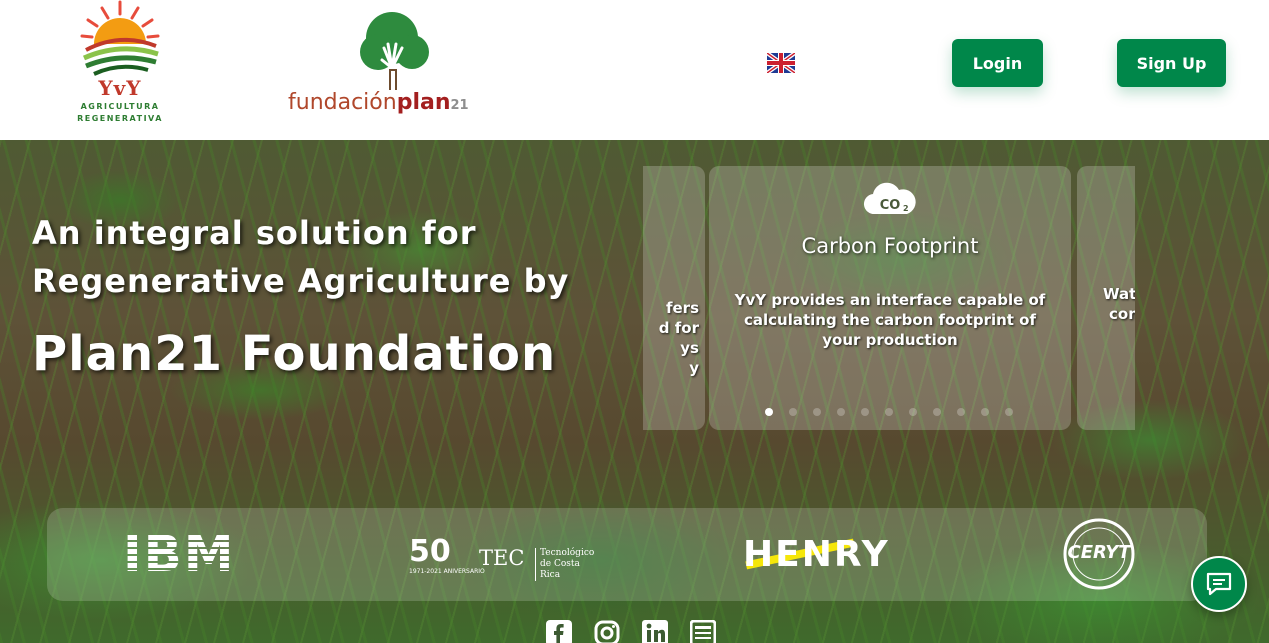 This screenshot has height=643, width=1269. Describe the element at coordinates (890, 205) in the screenshot. I see `svg-text: CO` at that location.